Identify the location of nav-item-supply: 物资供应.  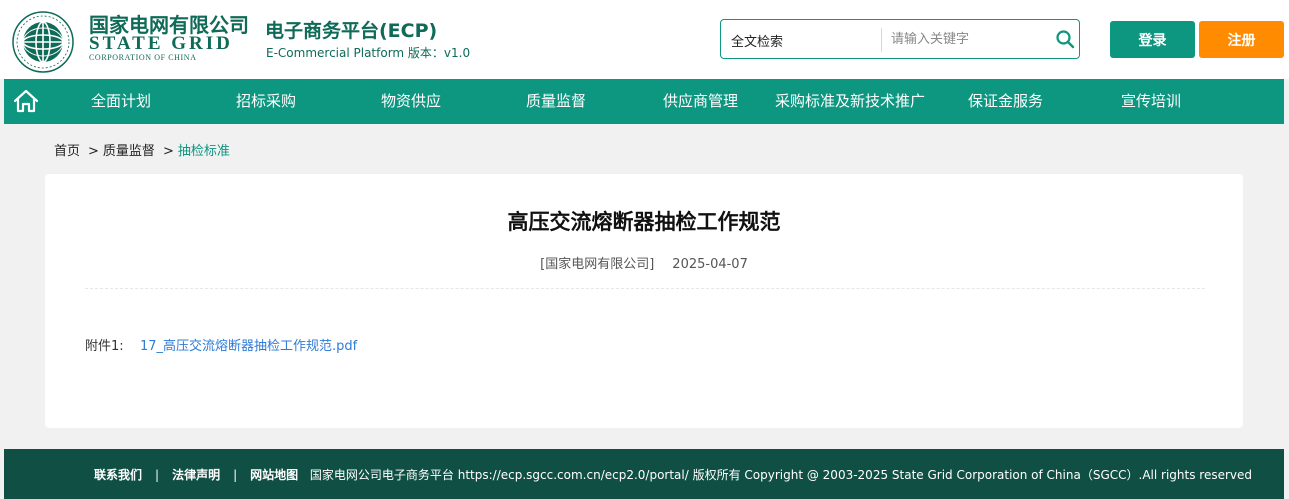
(411, 101).